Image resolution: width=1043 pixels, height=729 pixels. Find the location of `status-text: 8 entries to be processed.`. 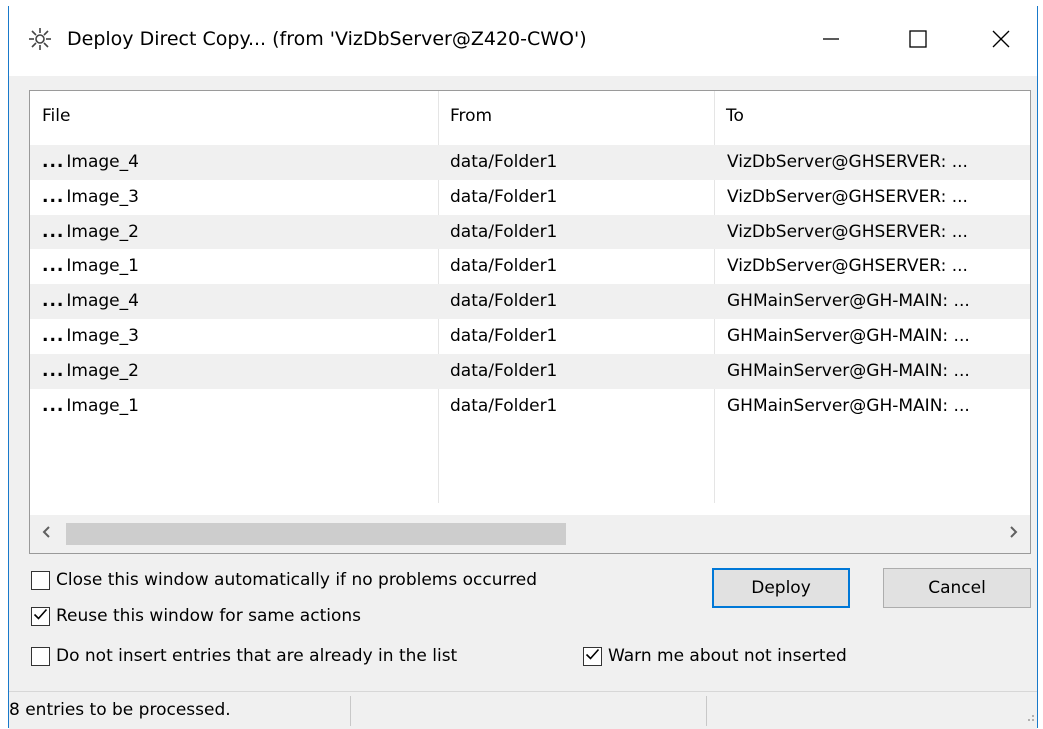

status-text: 8 entries to be processed. is located at coordinates (120, 710).